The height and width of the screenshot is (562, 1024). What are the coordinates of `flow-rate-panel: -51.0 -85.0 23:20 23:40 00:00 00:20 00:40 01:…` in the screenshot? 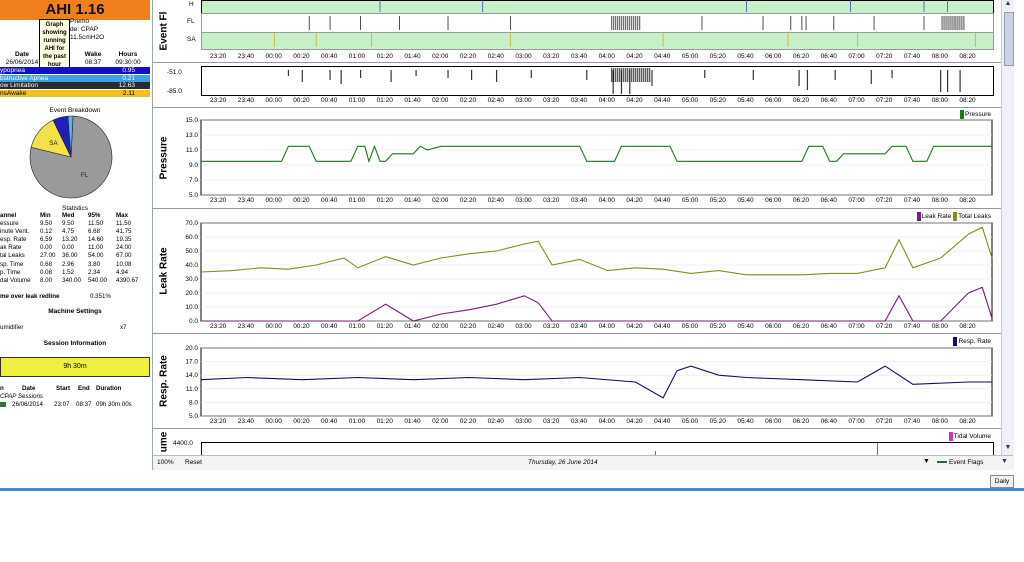 It's located at (577, 85).